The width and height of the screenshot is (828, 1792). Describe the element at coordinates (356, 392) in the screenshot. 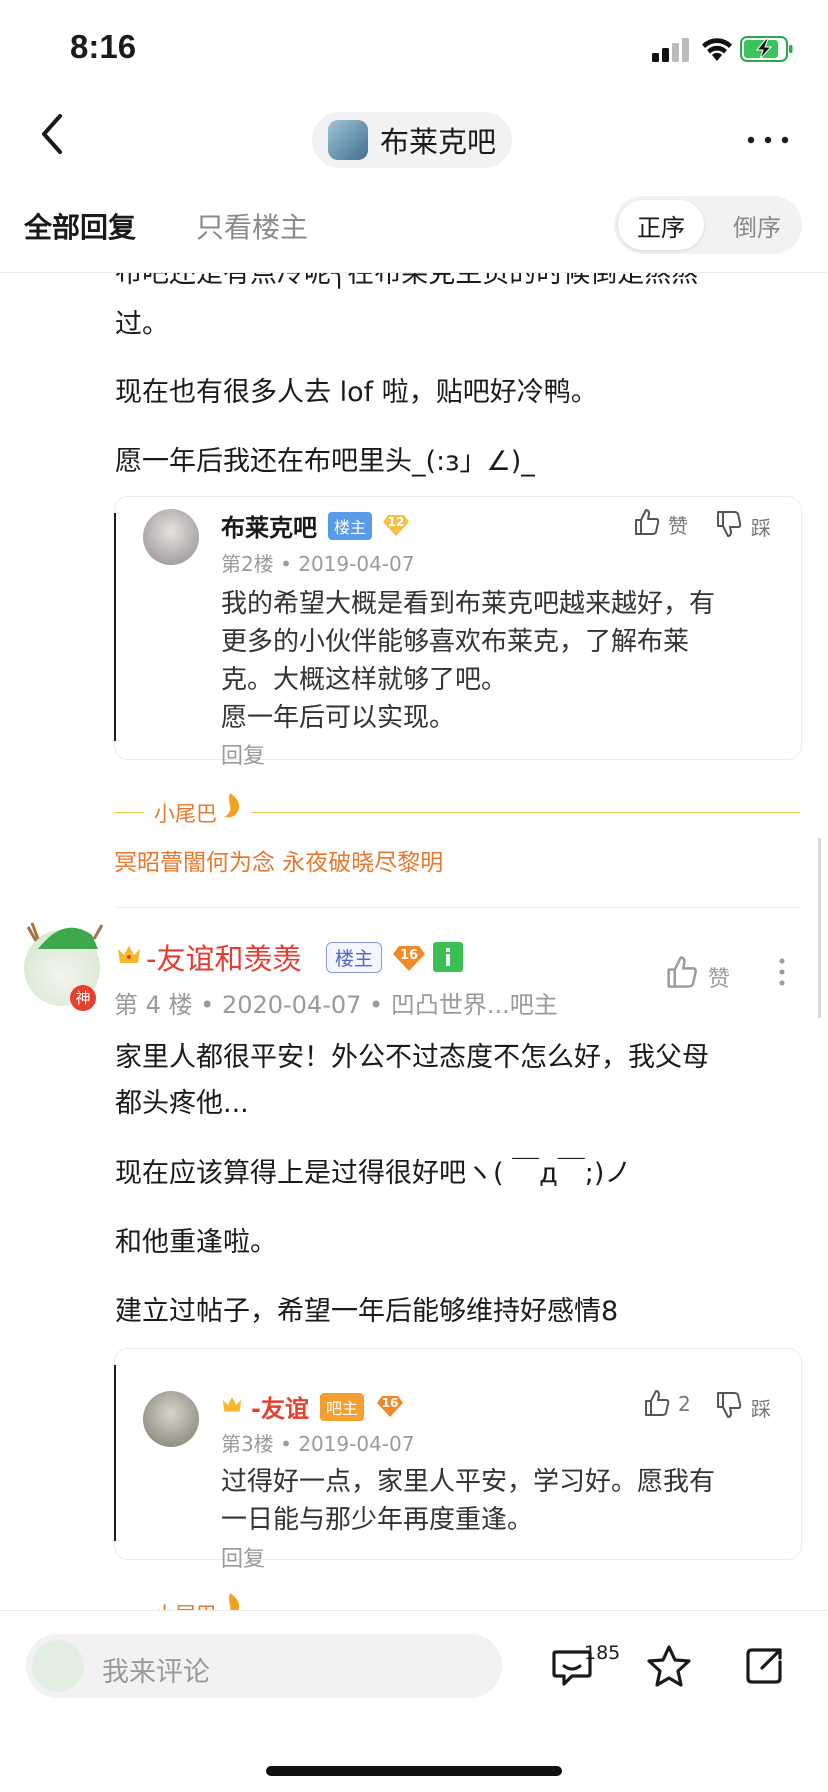

I see `post-text-line: 现在也有很多人去 lof 啦，贴吧好冷鸭。` at that location.